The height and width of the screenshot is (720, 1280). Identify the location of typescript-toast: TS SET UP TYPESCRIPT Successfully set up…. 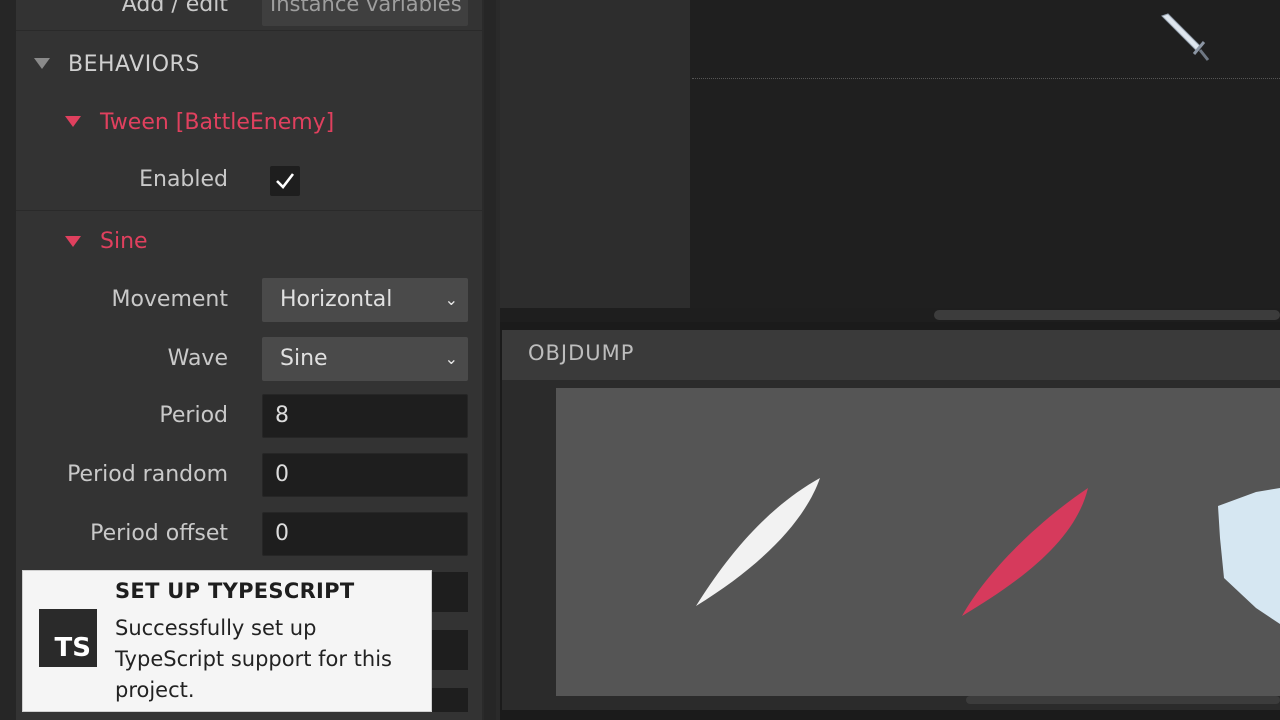
(227, 641).